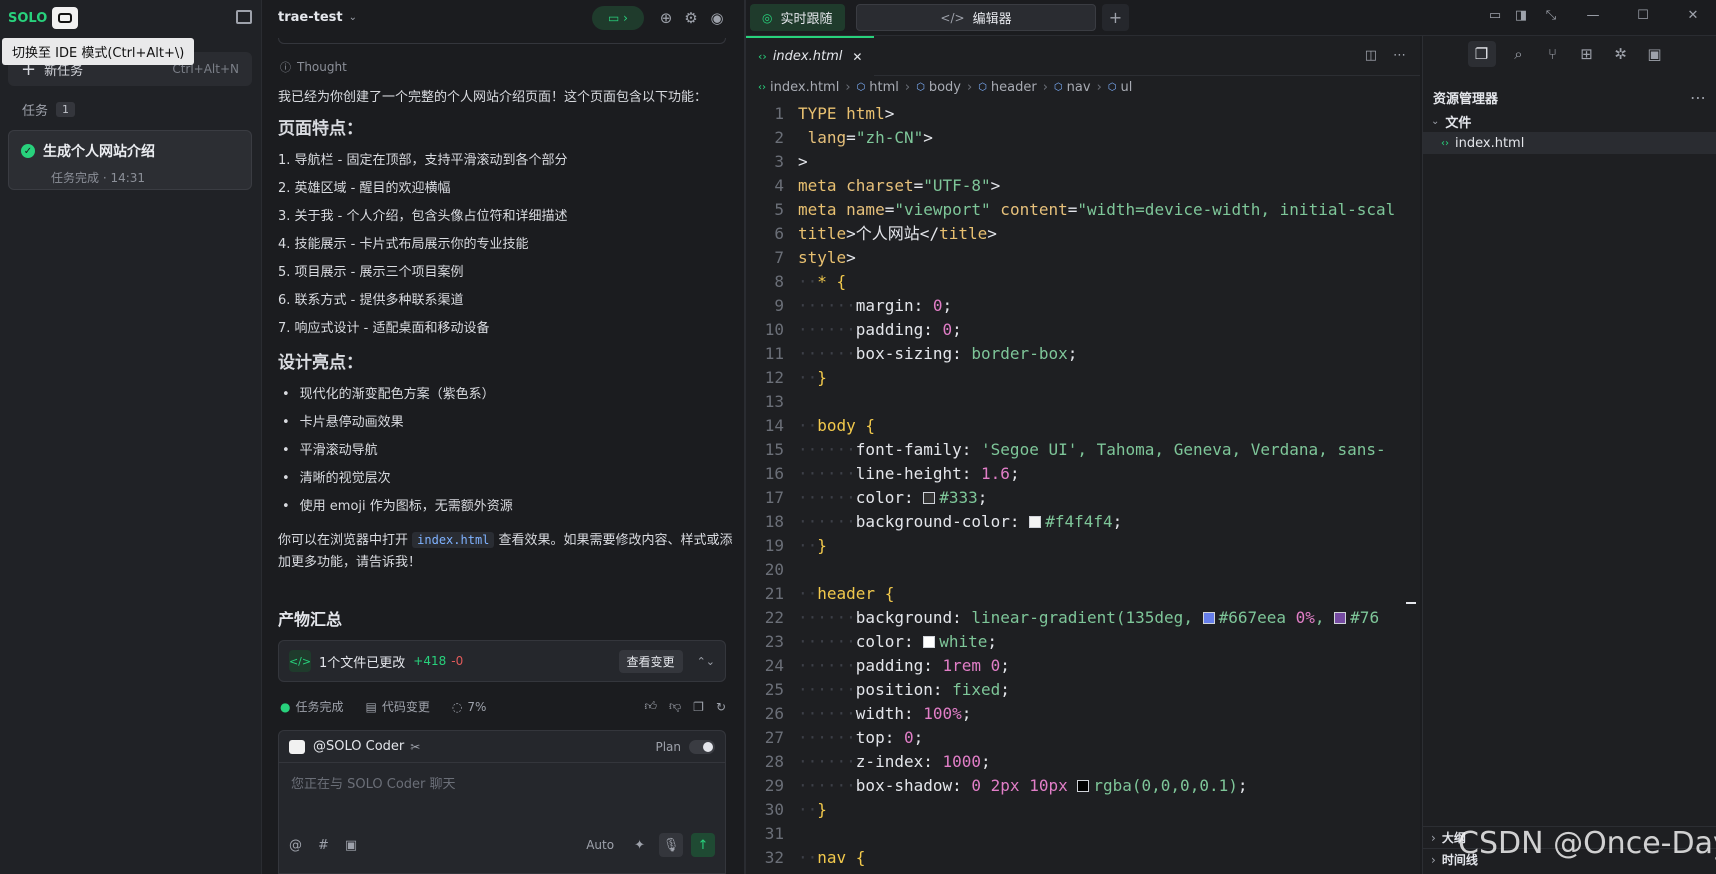 This screenshot has height=874, width=1716. I want to click on chat-input: 您正在与 SOLO Coder 聊天, so click(502, 798).